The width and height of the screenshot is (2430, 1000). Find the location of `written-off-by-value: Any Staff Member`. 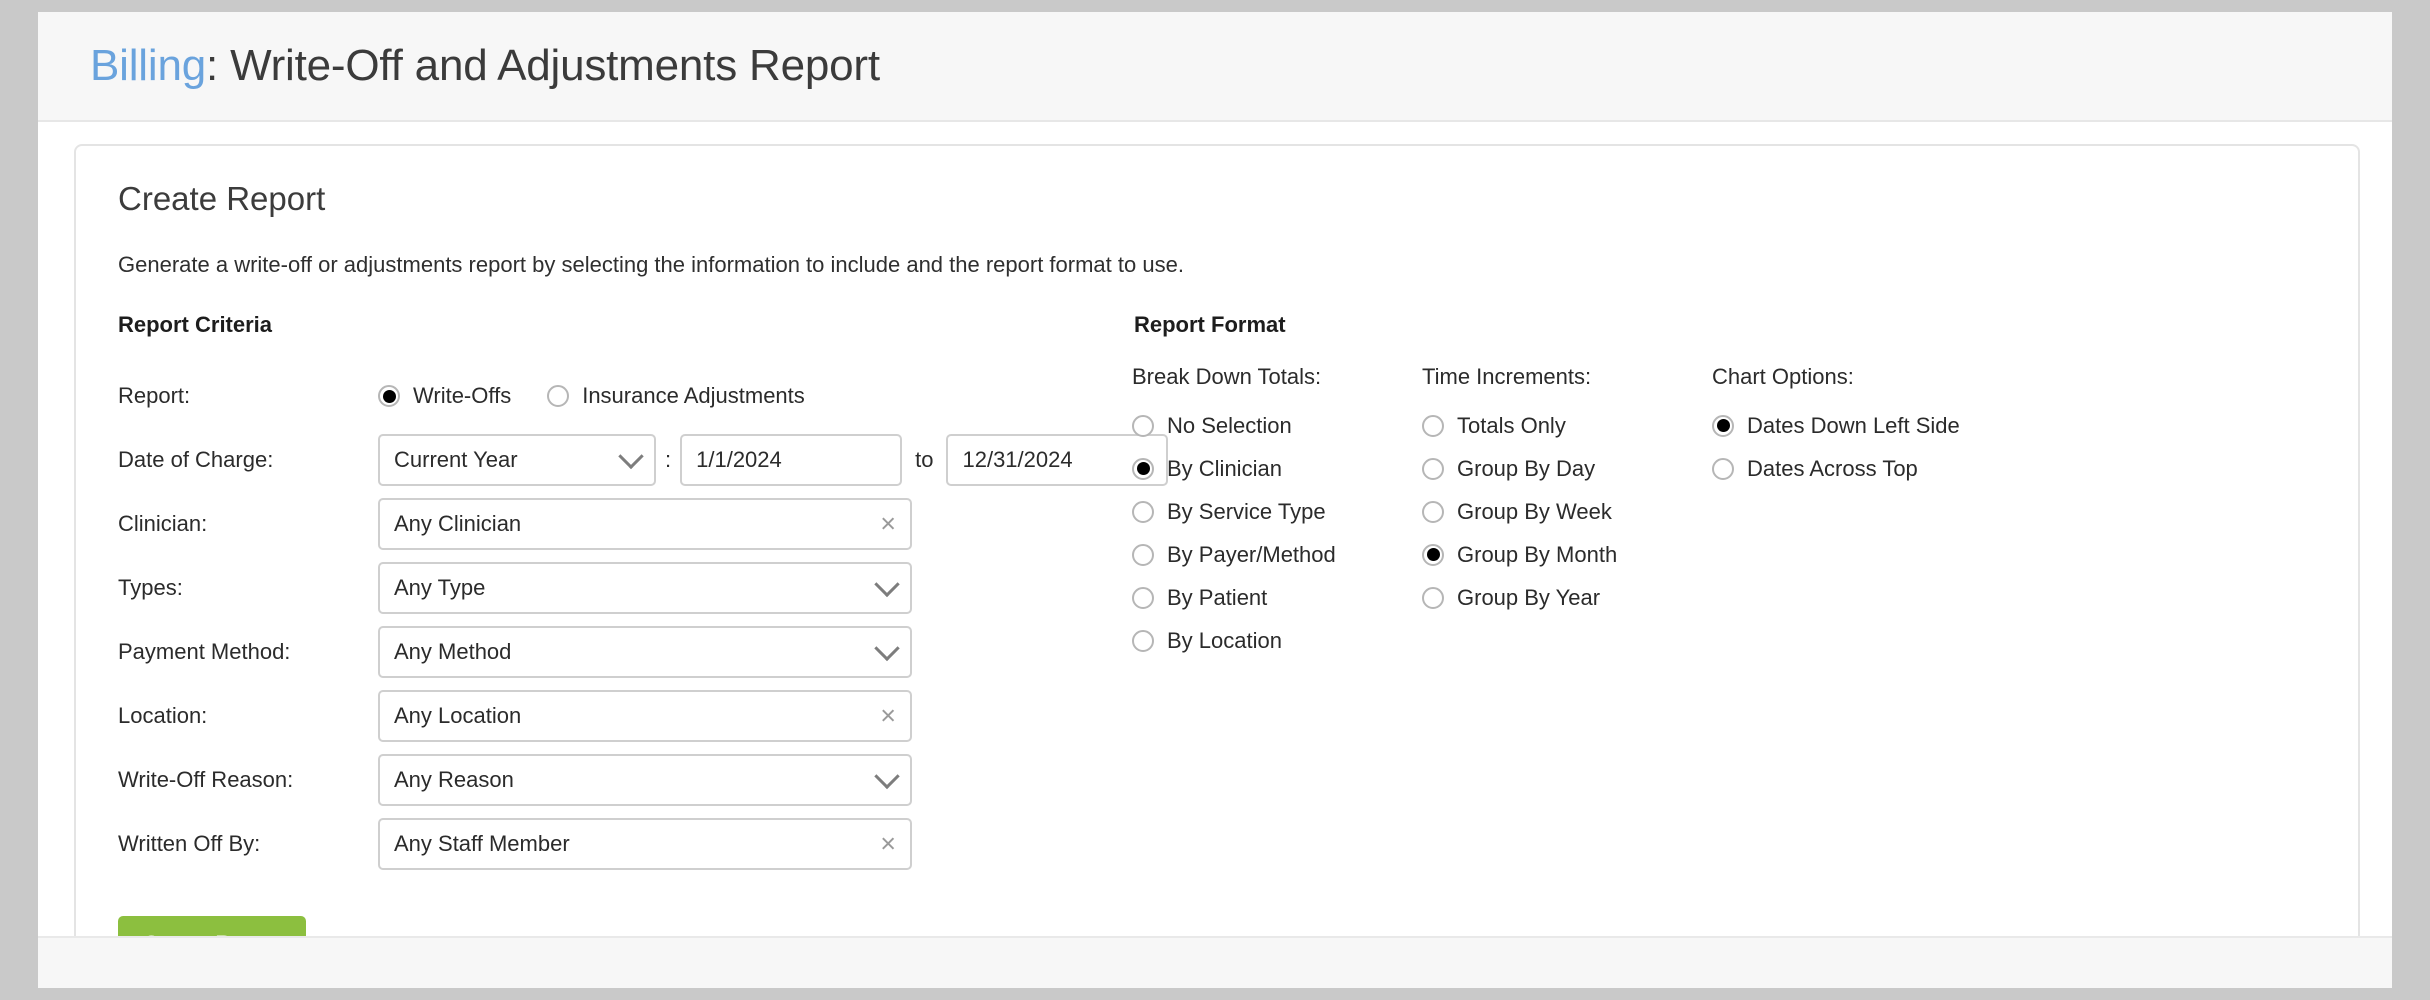

written-off-by-value: Any Staff Member is located at coordinates (482, 843).